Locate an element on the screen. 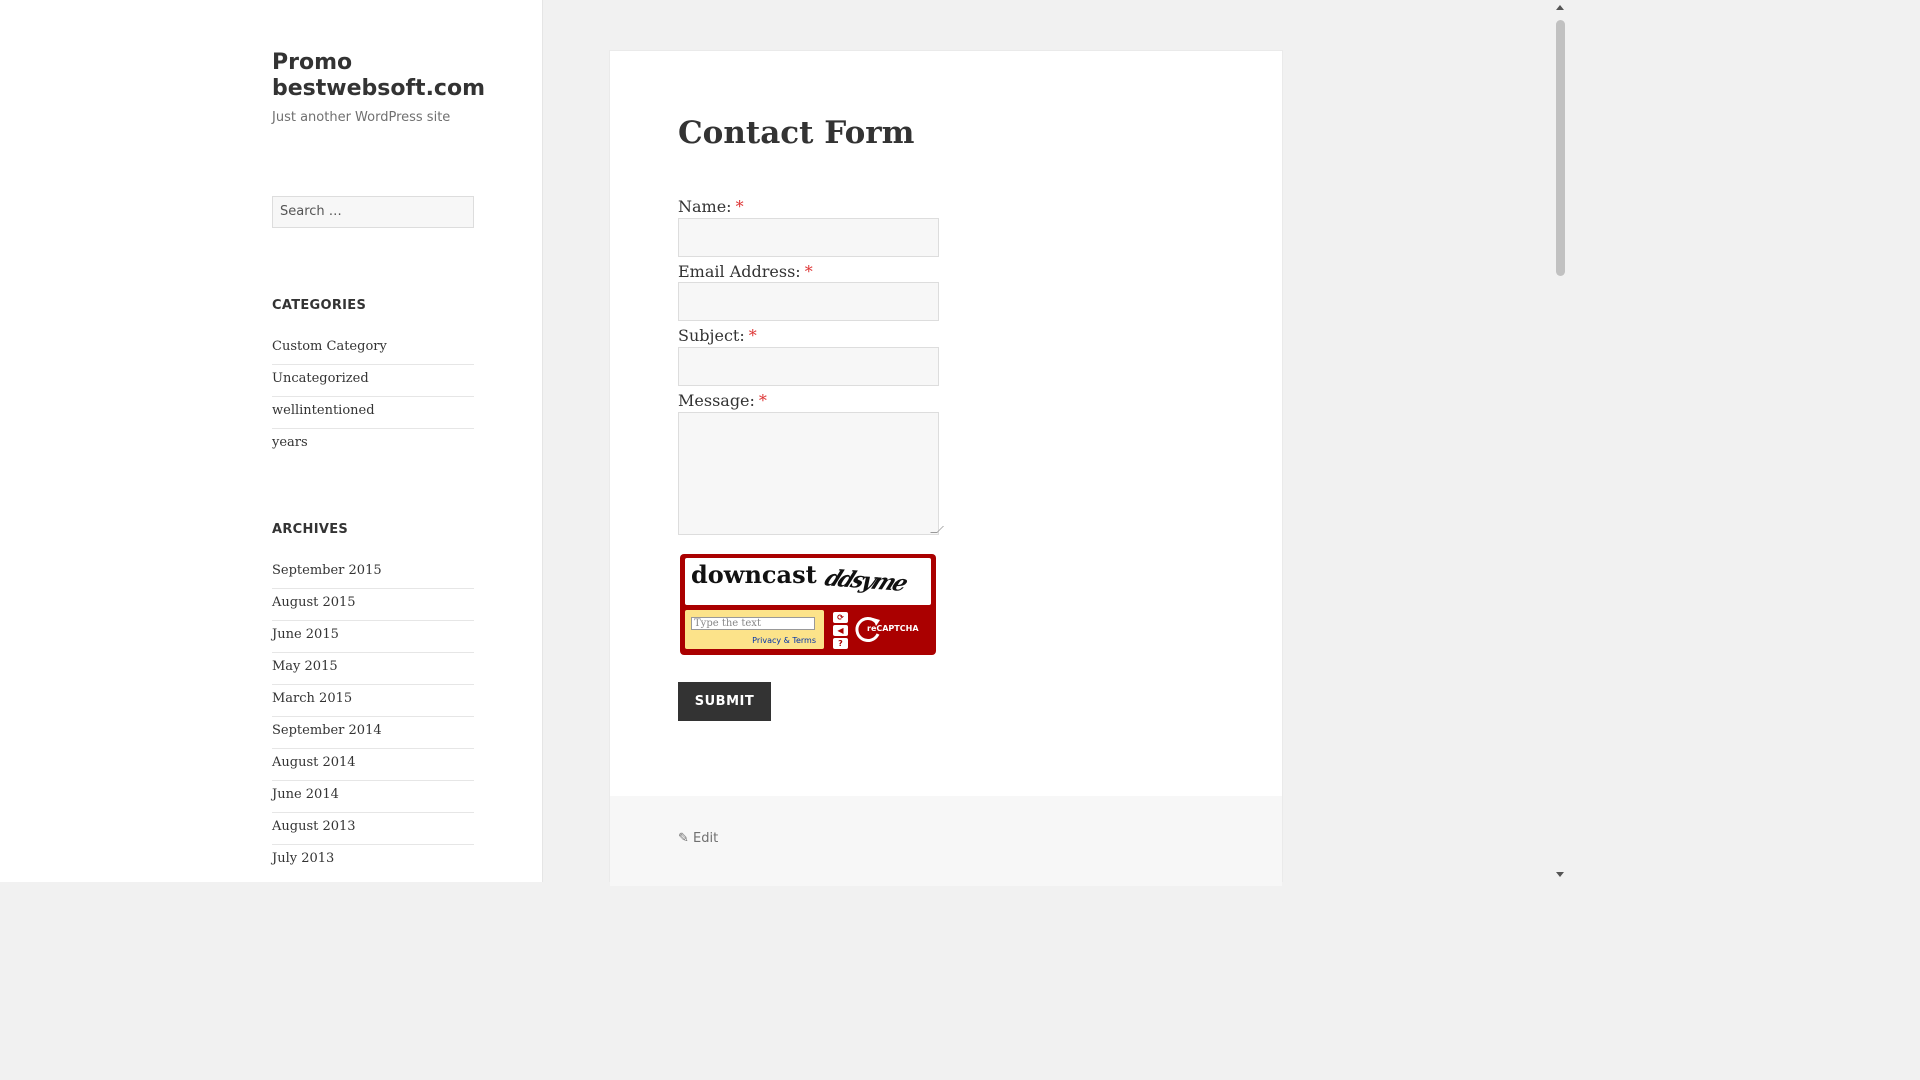 The width and height of the screenshot is (1920, 1080). entry-footer: ✎ Edit is located at coordinates (946, 841).